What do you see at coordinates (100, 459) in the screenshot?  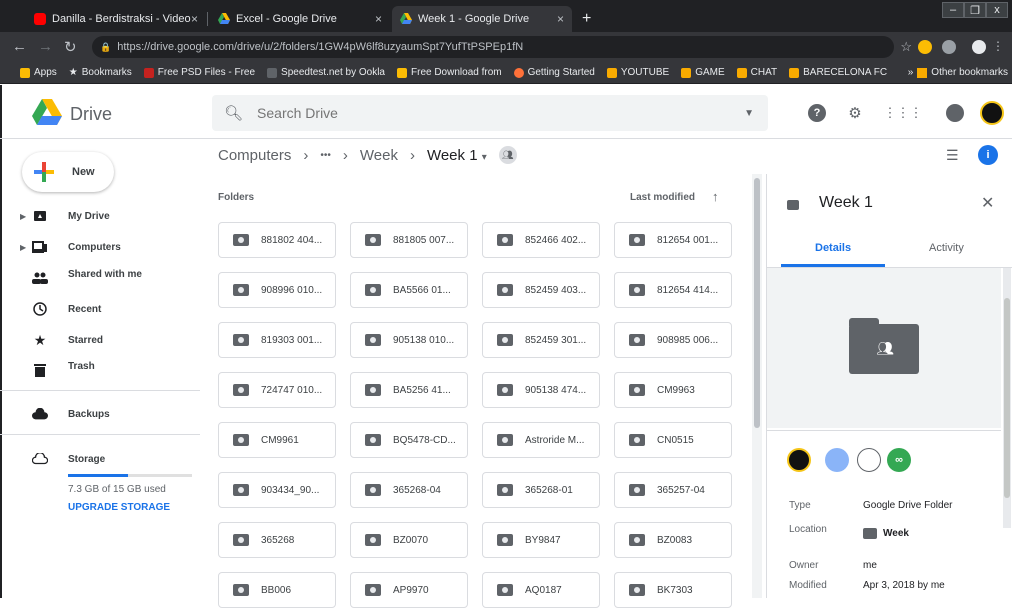 I see `sidebar-item-storage: Storage` at bounding box center [100, 459].